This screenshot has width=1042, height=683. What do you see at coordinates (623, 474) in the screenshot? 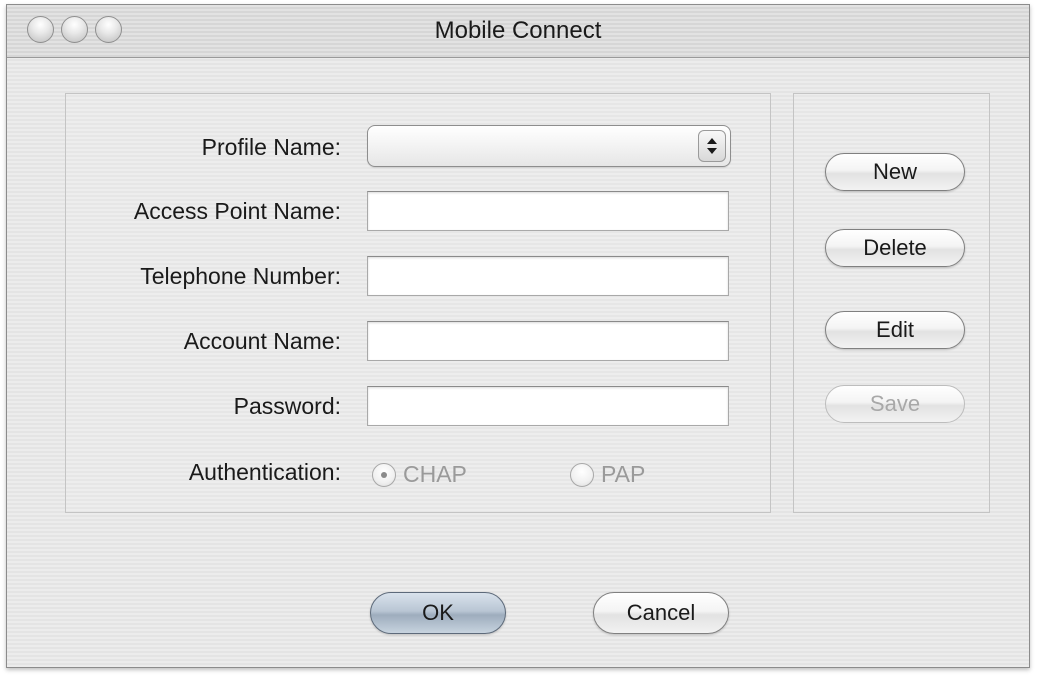
I see `pap-radio-label: PAP` at bounding box center [623, 474].